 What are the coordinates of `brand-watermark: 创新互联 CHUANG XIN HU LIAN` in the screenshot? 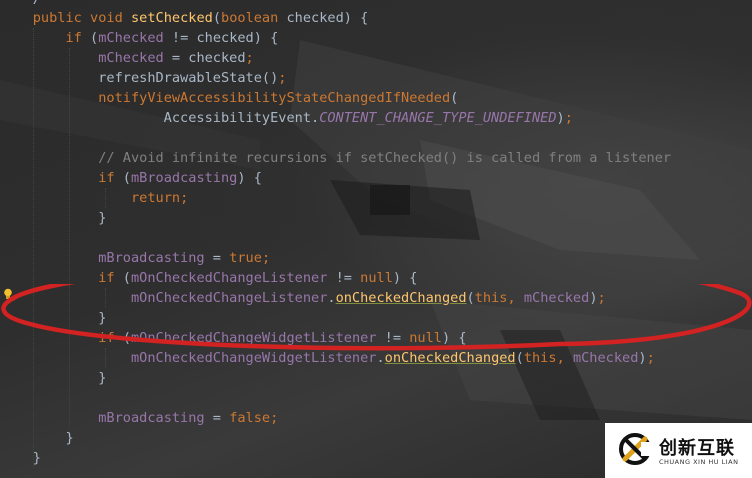 It's located at (678, 450).